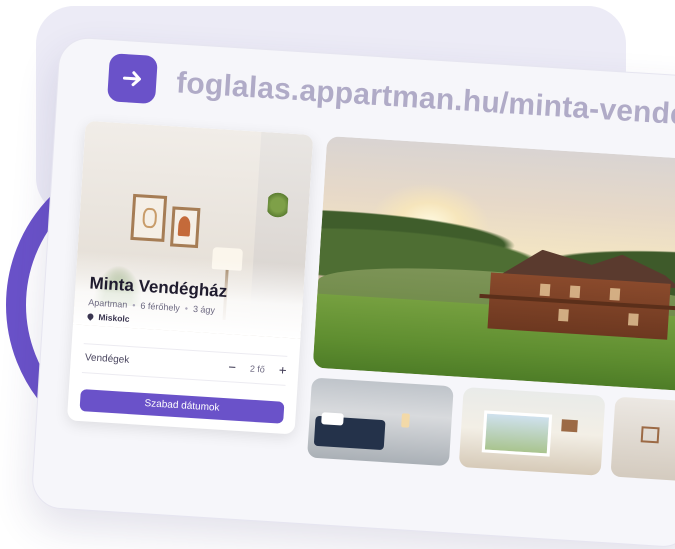  Describe the element at coordinates (282, 369) in the screenshot. I see `increment-button: +` at that location.